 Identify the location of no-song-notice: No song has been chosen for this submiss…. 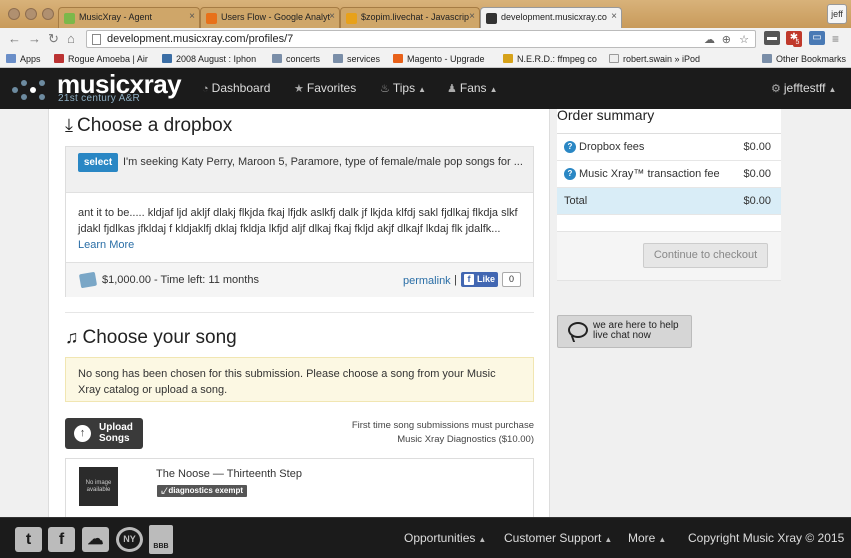
(299, 379).